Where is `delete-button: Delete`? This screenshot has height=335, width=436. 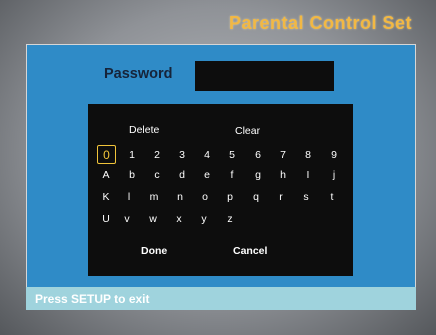 delete-button: Delete is located at coordinates (144, 130).